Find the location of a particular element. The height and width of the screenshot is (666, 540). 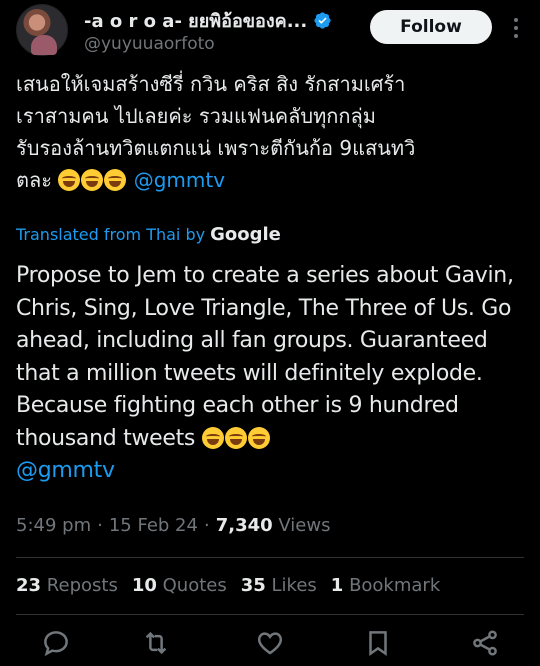

repost-icon is located at coordinates (156, 643).